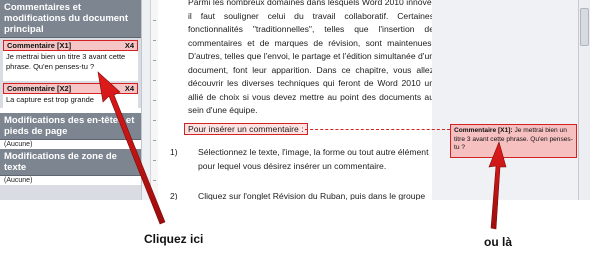  What do you see at coordinates (70, 162) in the screenshot?
I see `section-textbox: Modifications de zone de texte` at bounding box center [70, 162].